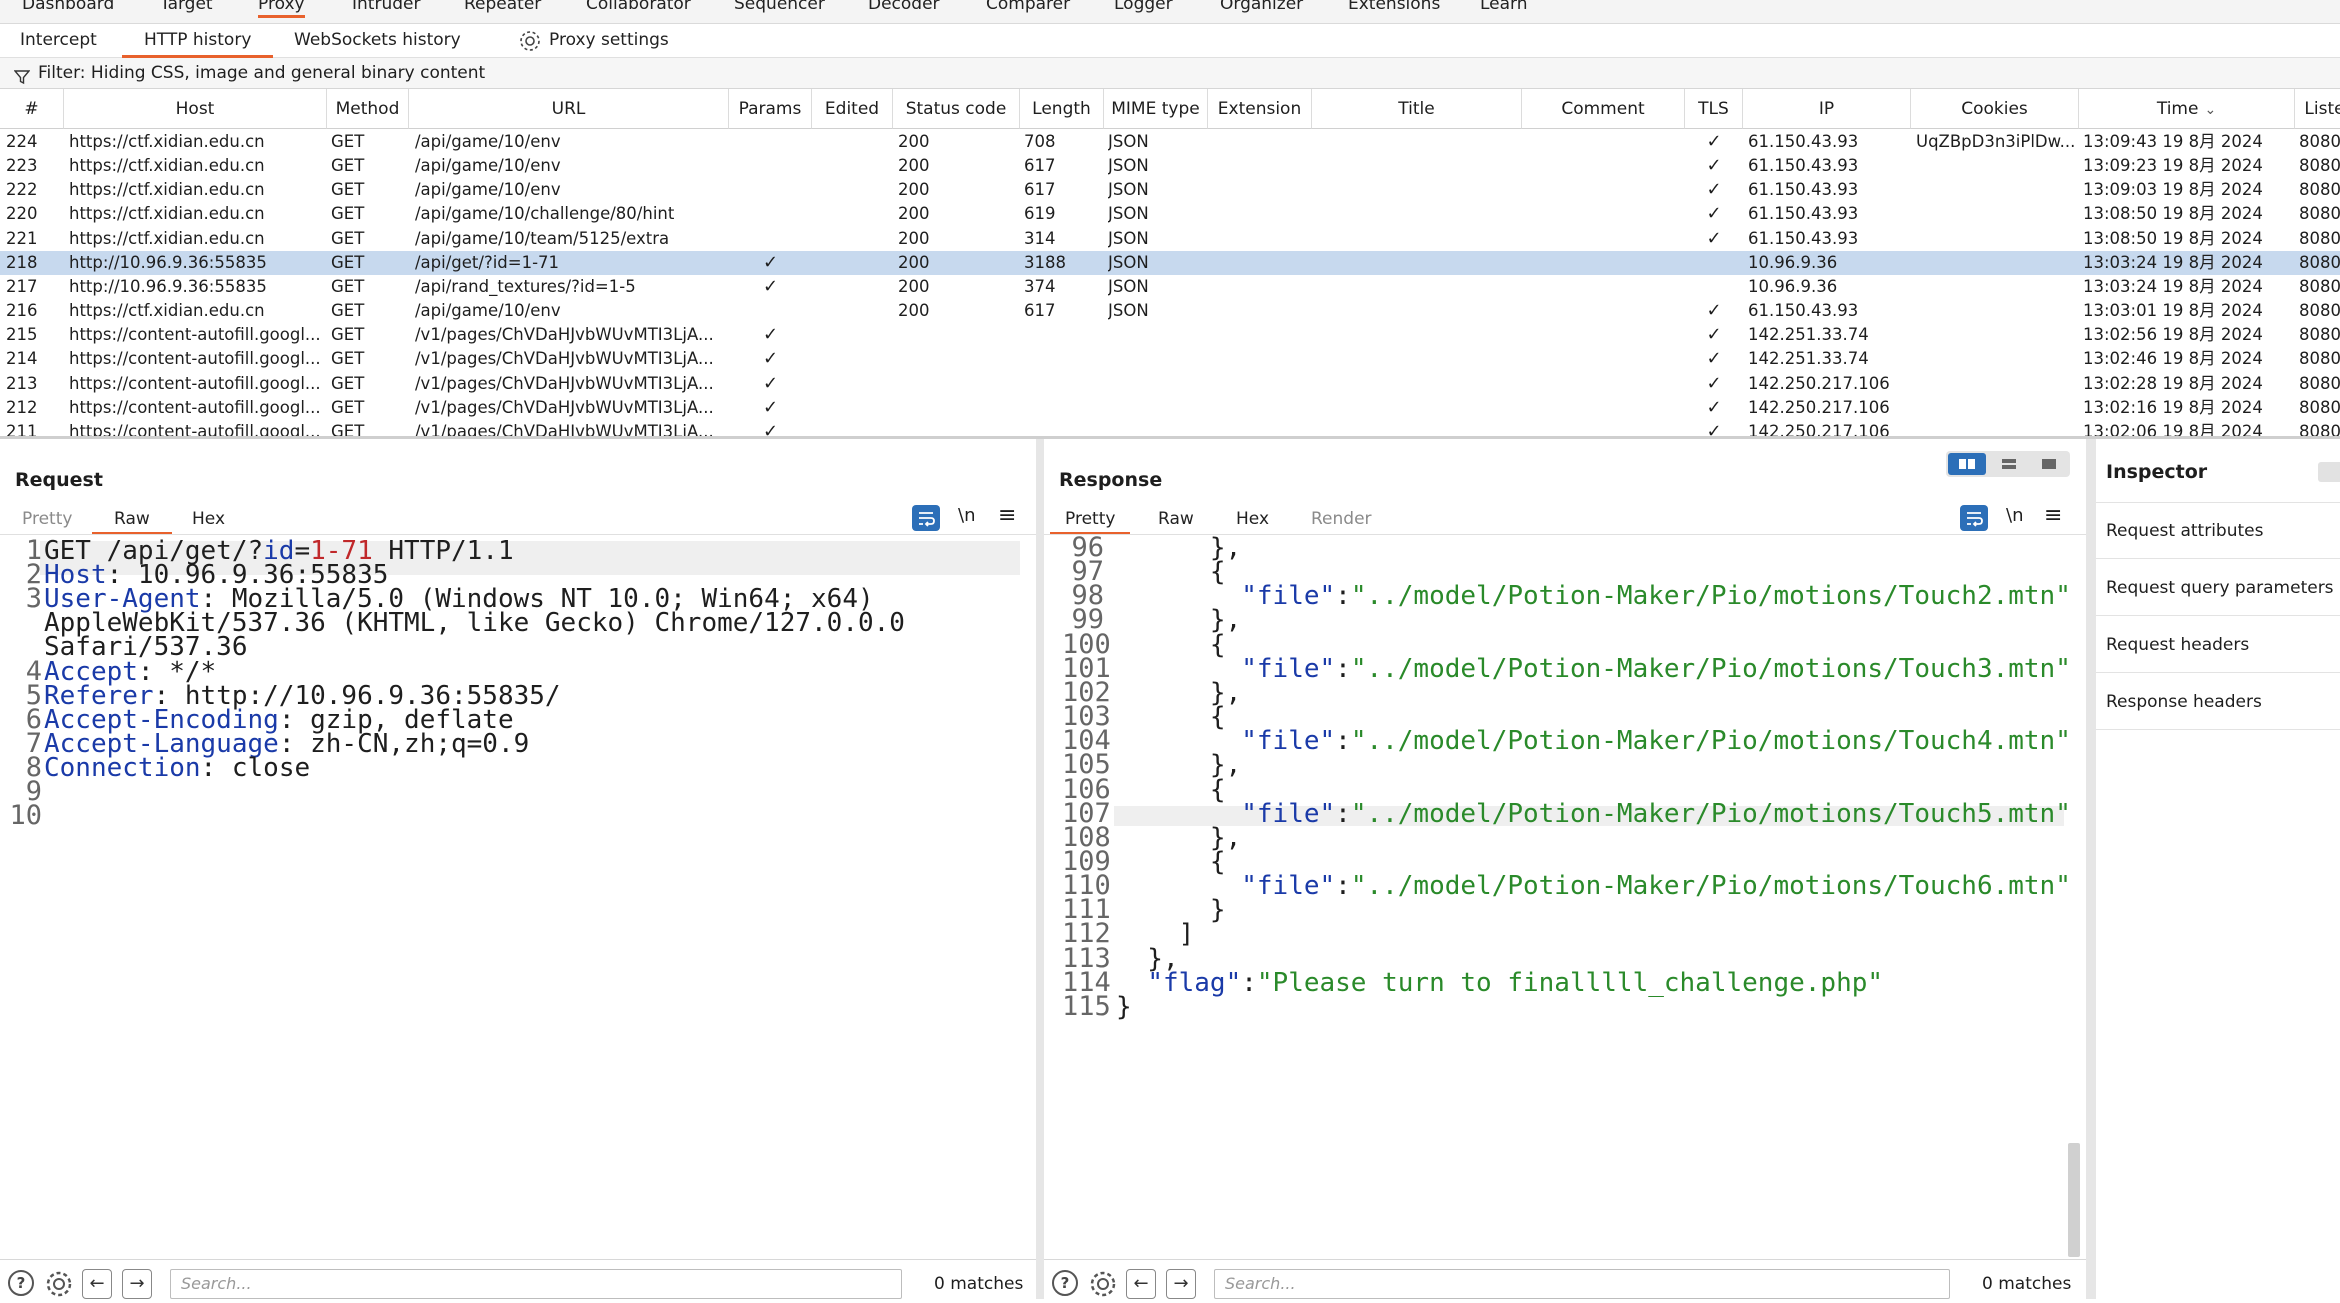  I want to click on gear-icon, so click(531, 42).